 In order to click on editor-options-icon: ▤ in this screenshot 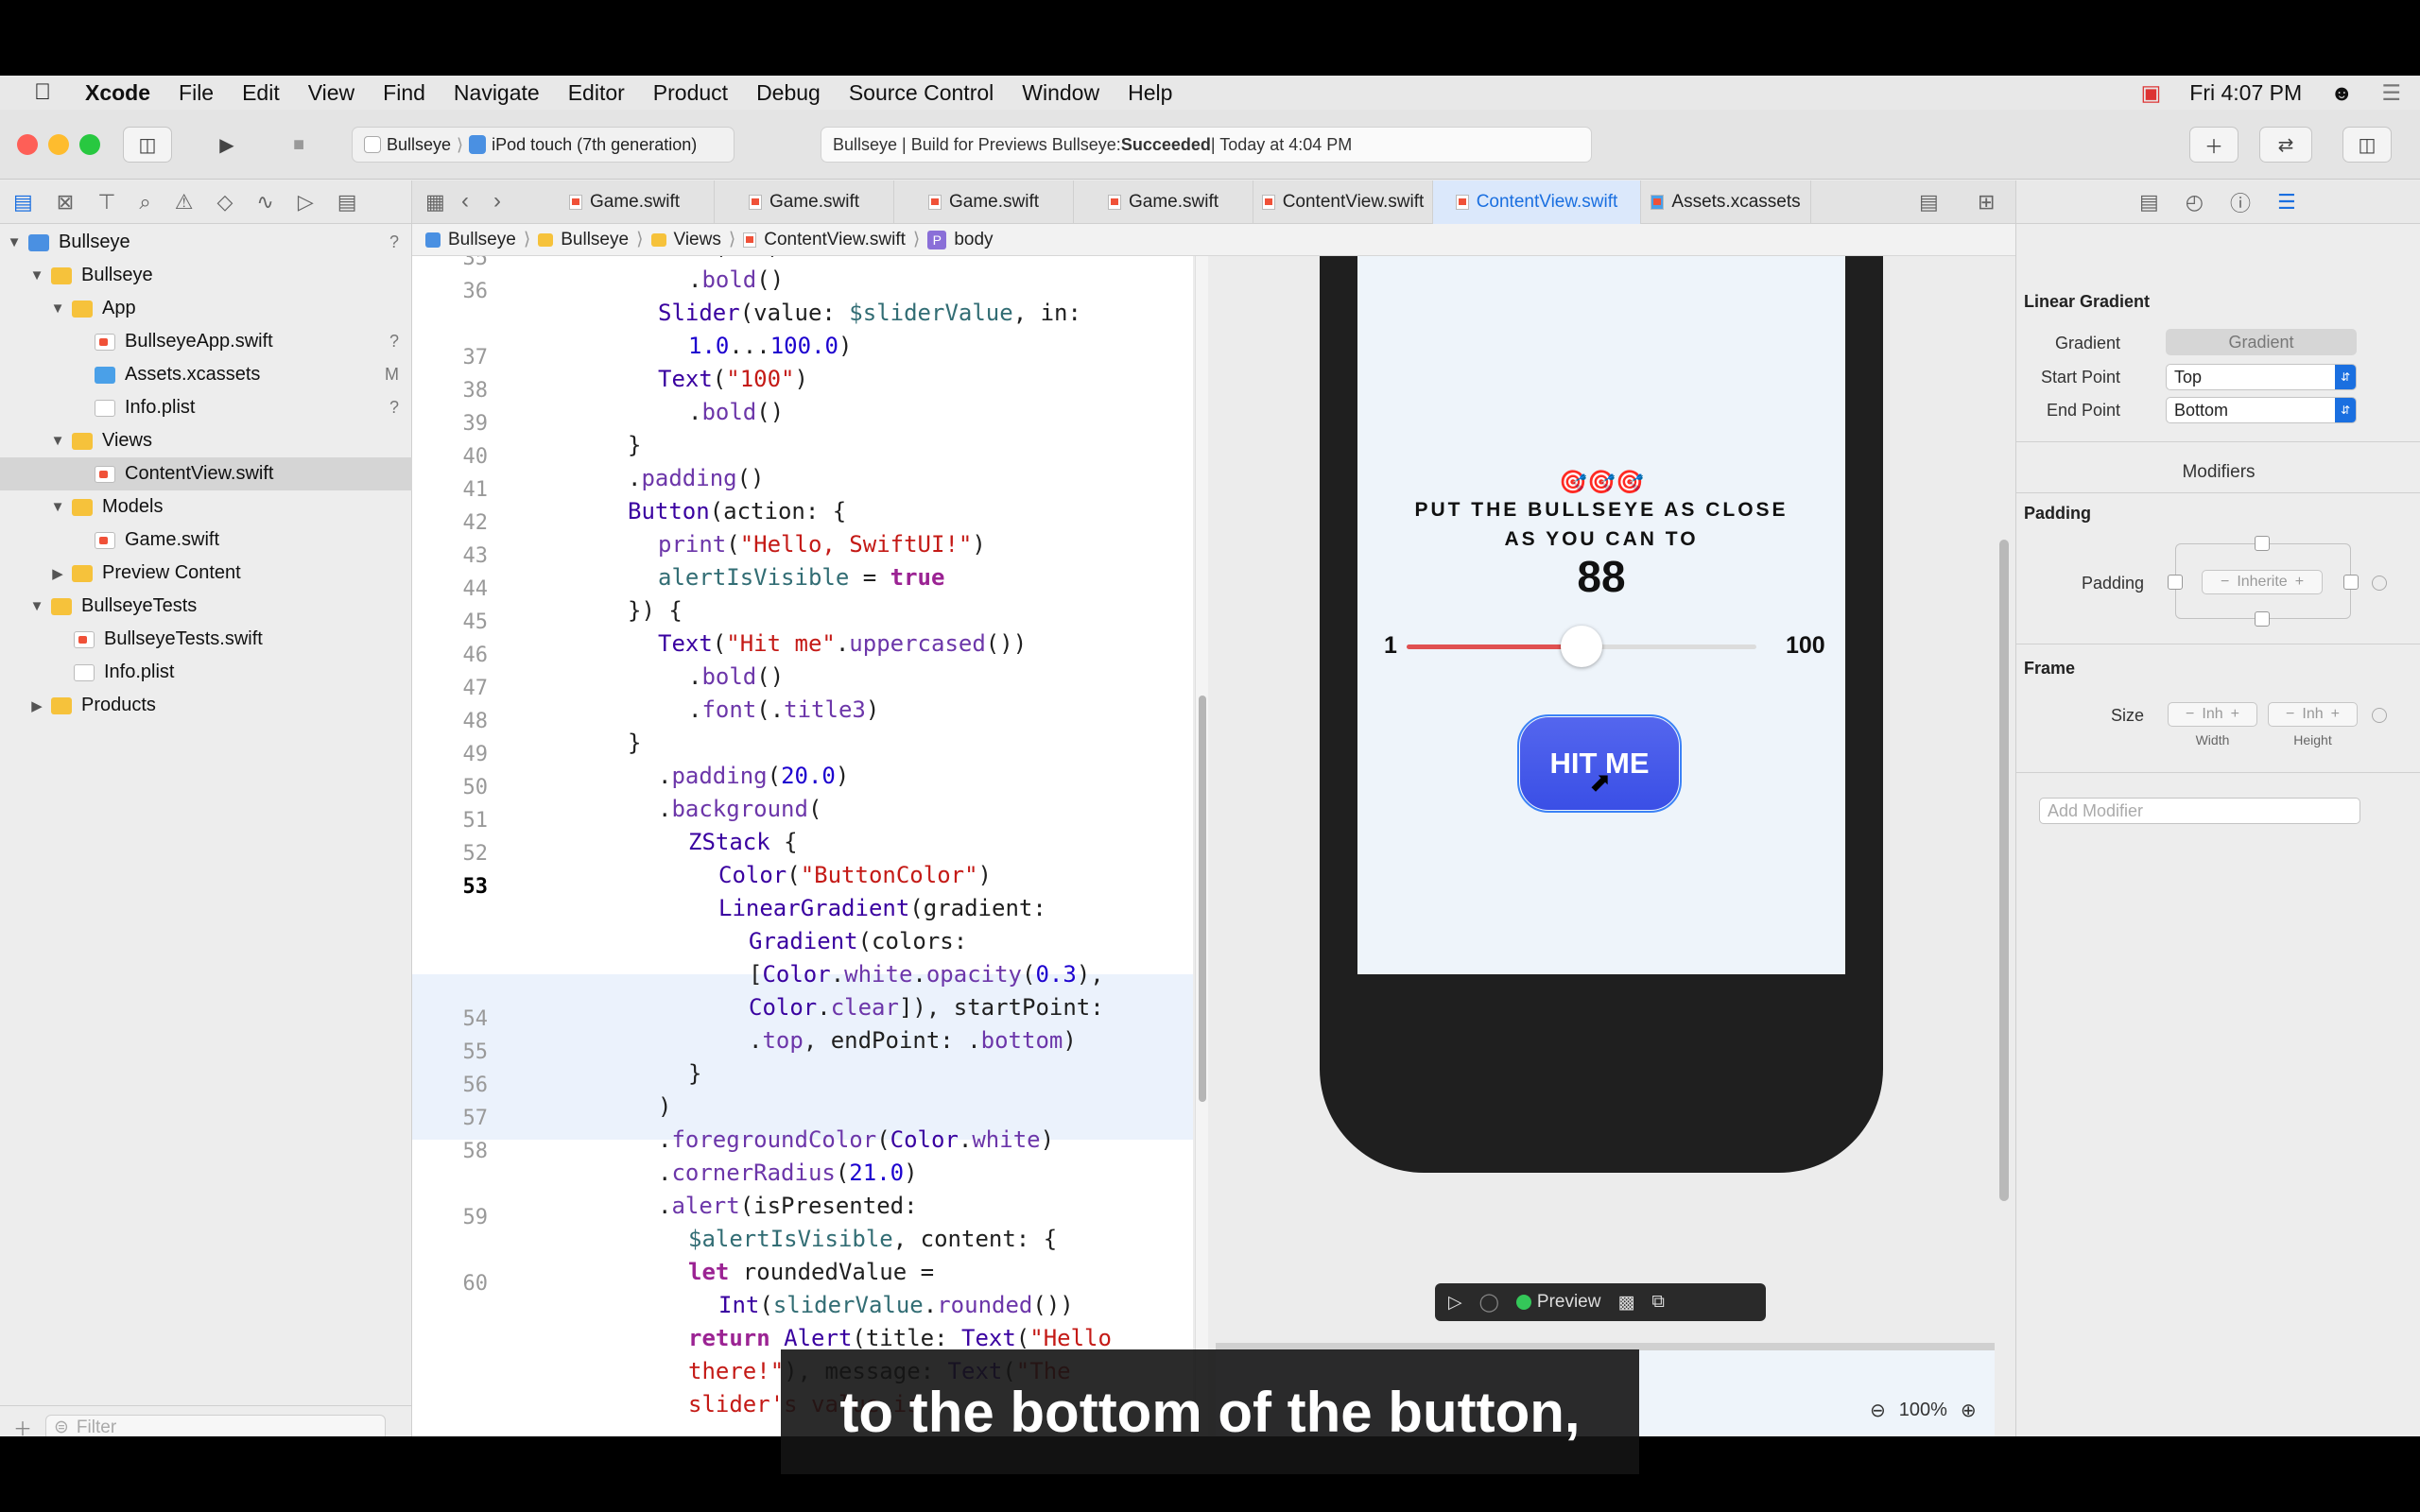, I will do `click(1929, 202)`.